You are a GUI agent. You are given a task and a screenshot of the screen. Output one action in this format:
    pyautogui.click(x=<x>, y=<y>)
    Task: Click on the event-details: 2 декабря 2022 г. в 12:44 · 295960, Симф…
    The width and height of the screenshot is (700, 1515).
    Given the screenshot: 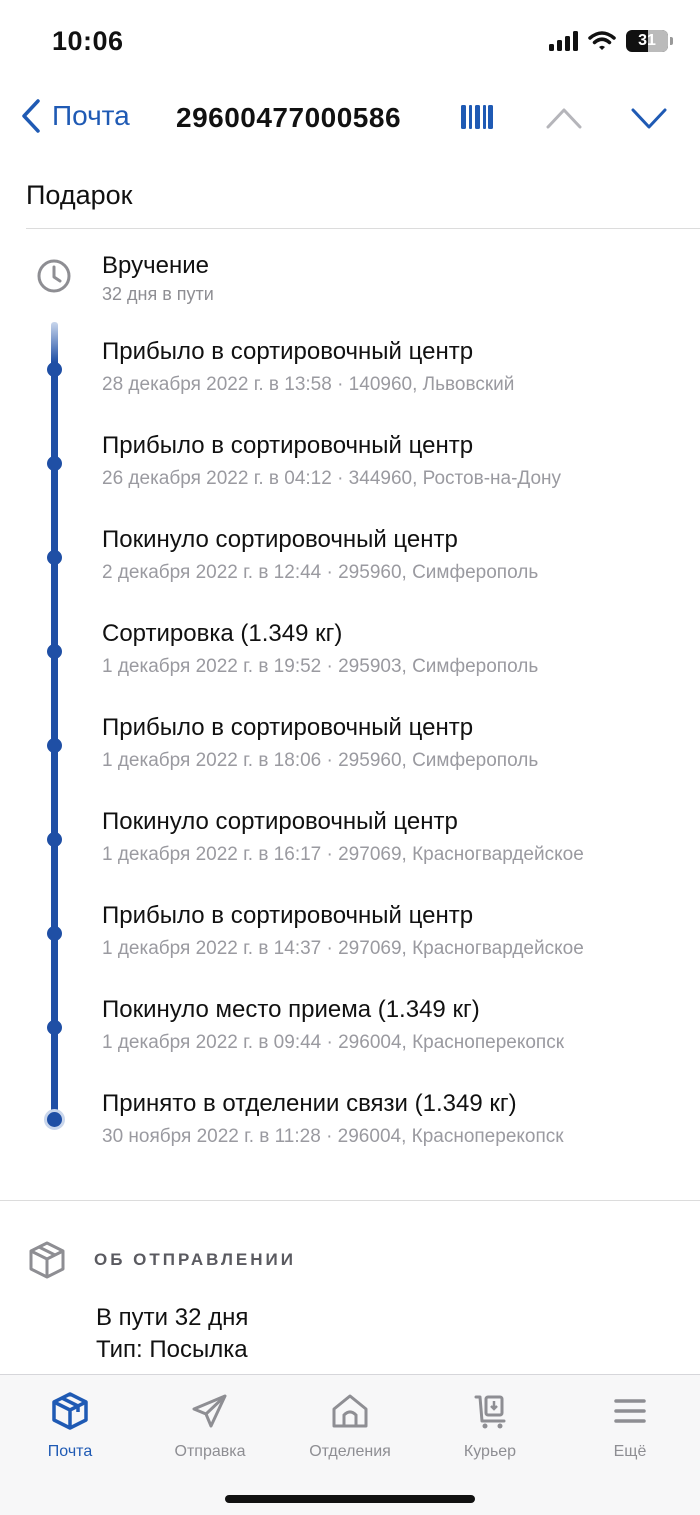 What is the action you would take?
    pyautogui.click(x=320, y=572)
    